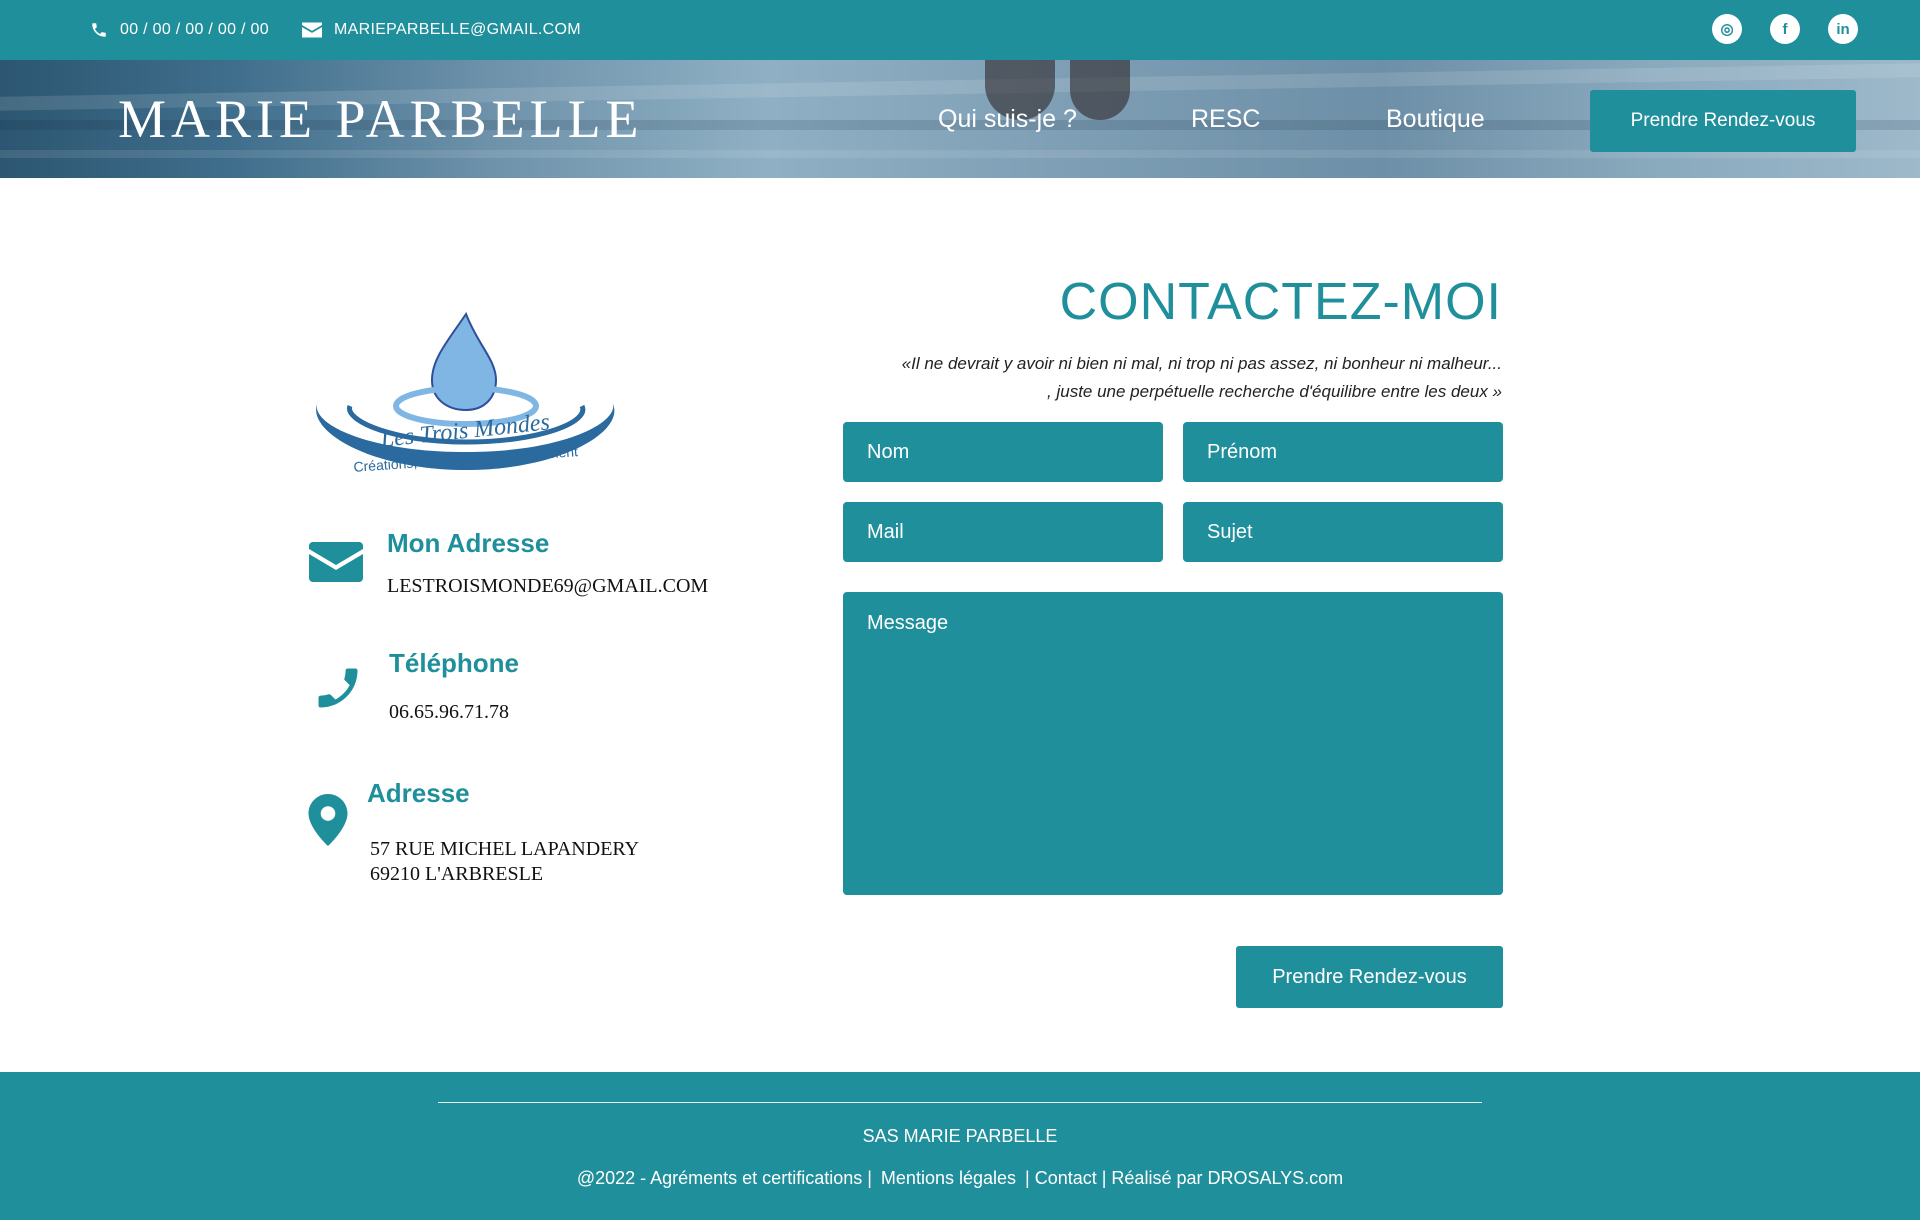 The image size is (1920, 1220). I want to click on mail-field: Mail, so click(1003, 532).